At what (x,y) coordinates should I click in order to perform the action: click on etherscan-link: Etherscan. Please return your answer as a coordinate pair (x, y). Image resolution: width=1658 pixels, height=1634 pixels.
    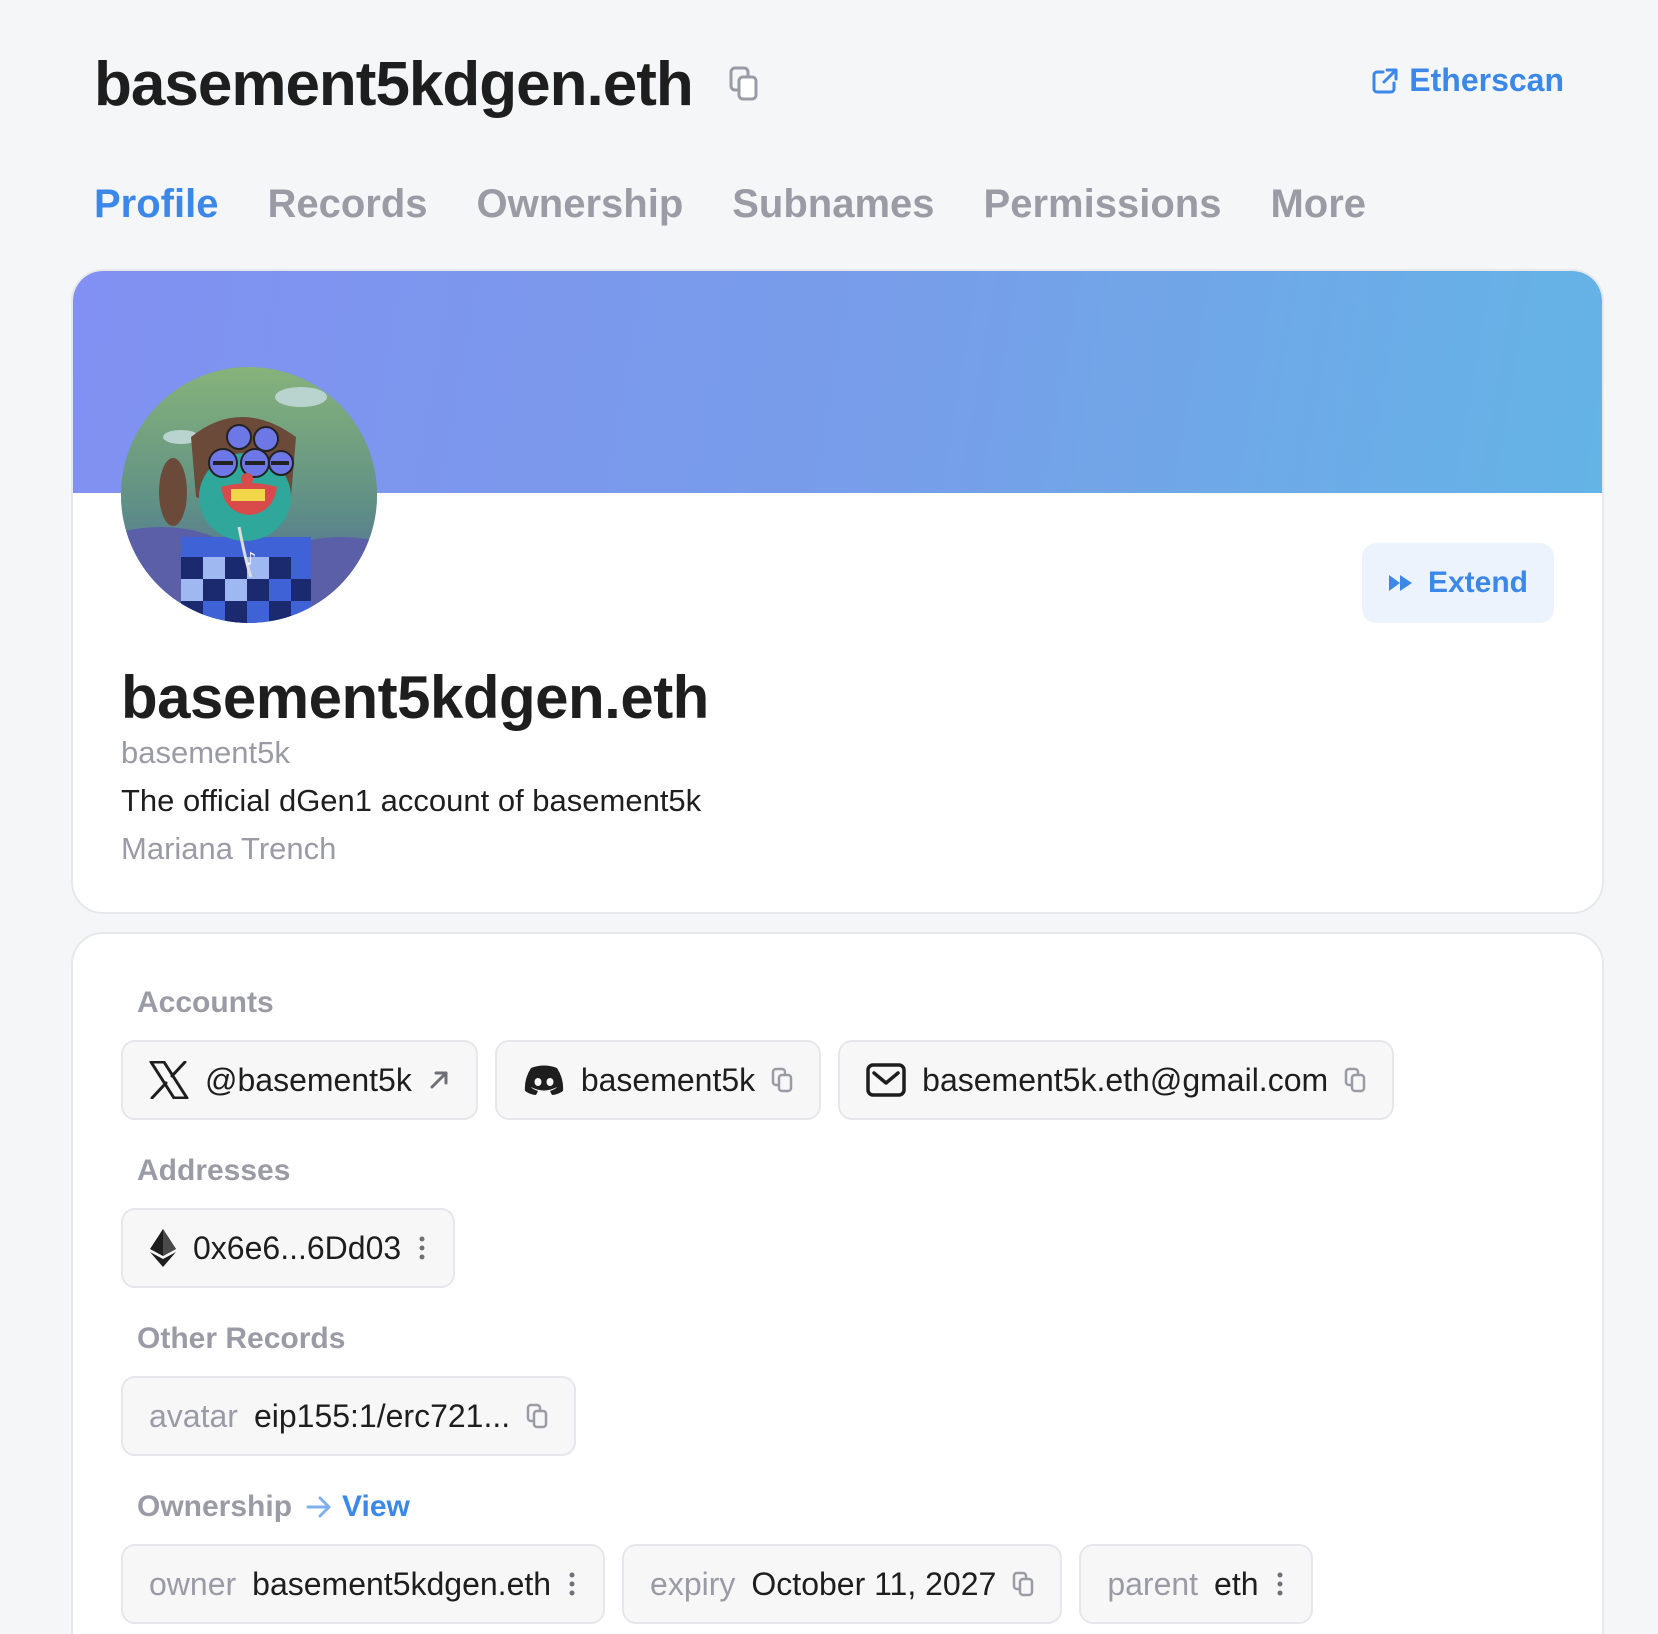
    Looking at the image, I should click on (1467, 80).